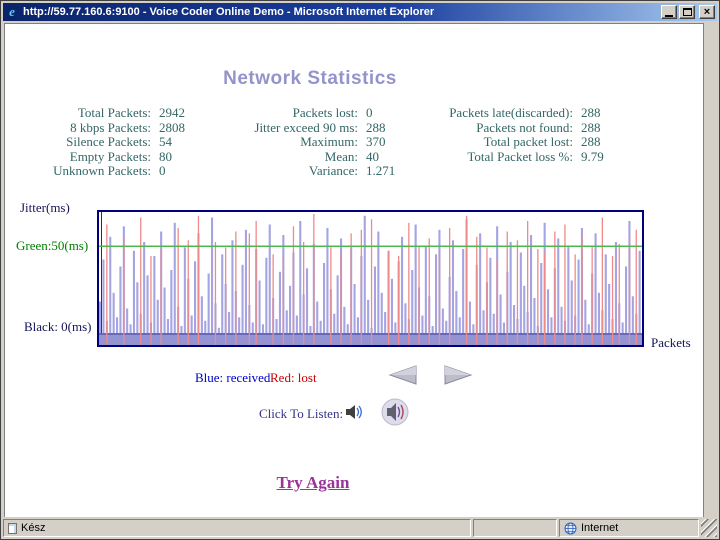 The width and height of the screenshot is (720, 540). What do you see at coordinates (707, 12) in the screenshot?
I see `close-button: ×` at bounding box center [707, 12].